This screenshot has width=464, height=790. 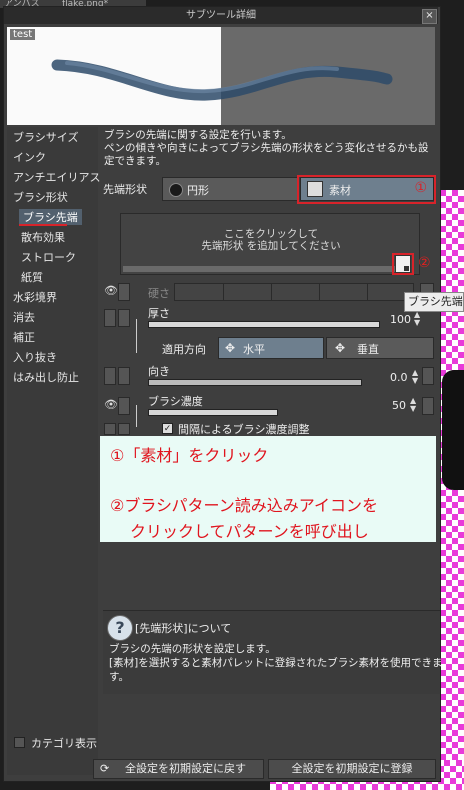 What do you see at coordinates (176, 190) in the screenshot?
I see `circle-icon` at bounding box center [176, 190].